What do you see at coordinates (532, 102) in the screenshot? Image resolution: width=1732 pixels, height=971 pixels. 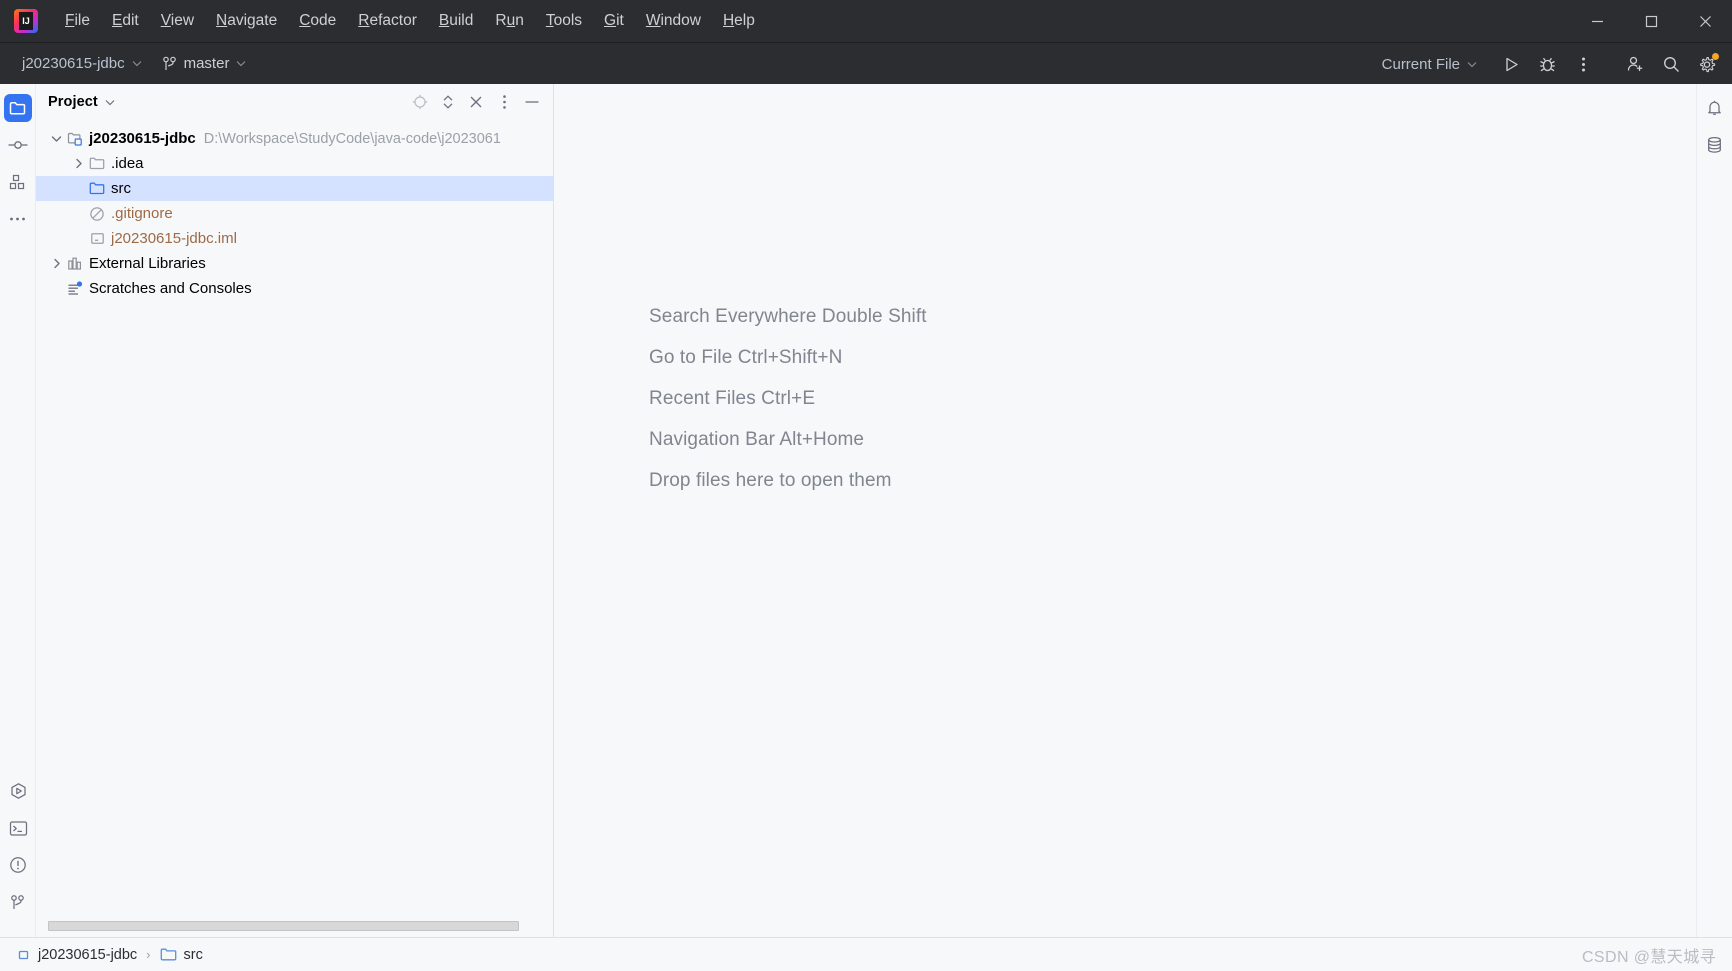 I see `hide-panel-button` at bounding box center [532, 102].